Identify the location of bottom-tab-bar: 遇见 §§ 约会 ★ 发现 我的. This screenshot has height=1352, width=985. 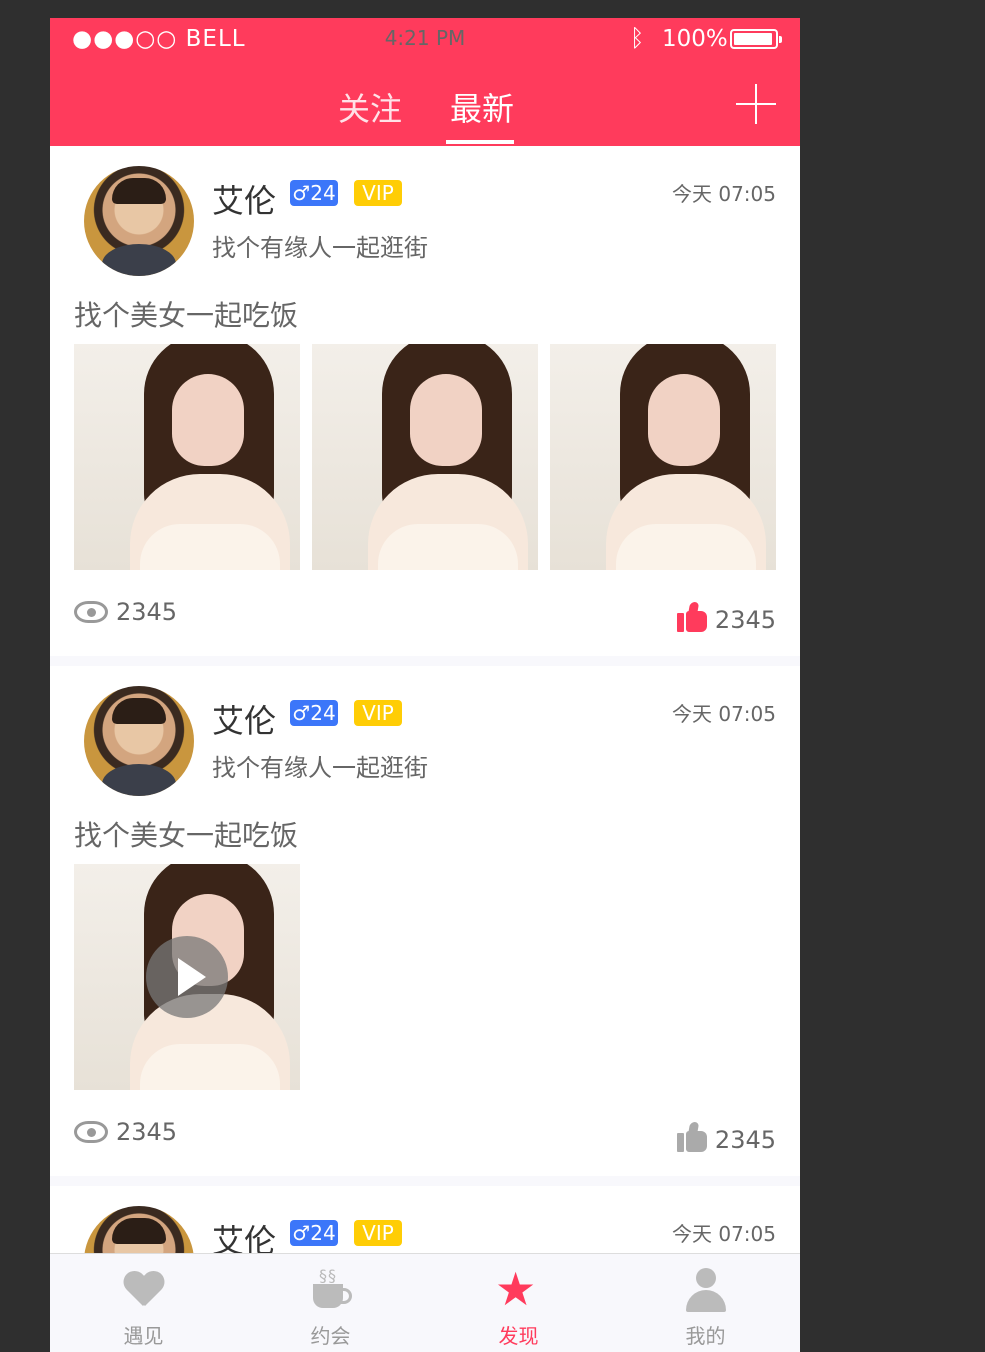
(425, 1302).